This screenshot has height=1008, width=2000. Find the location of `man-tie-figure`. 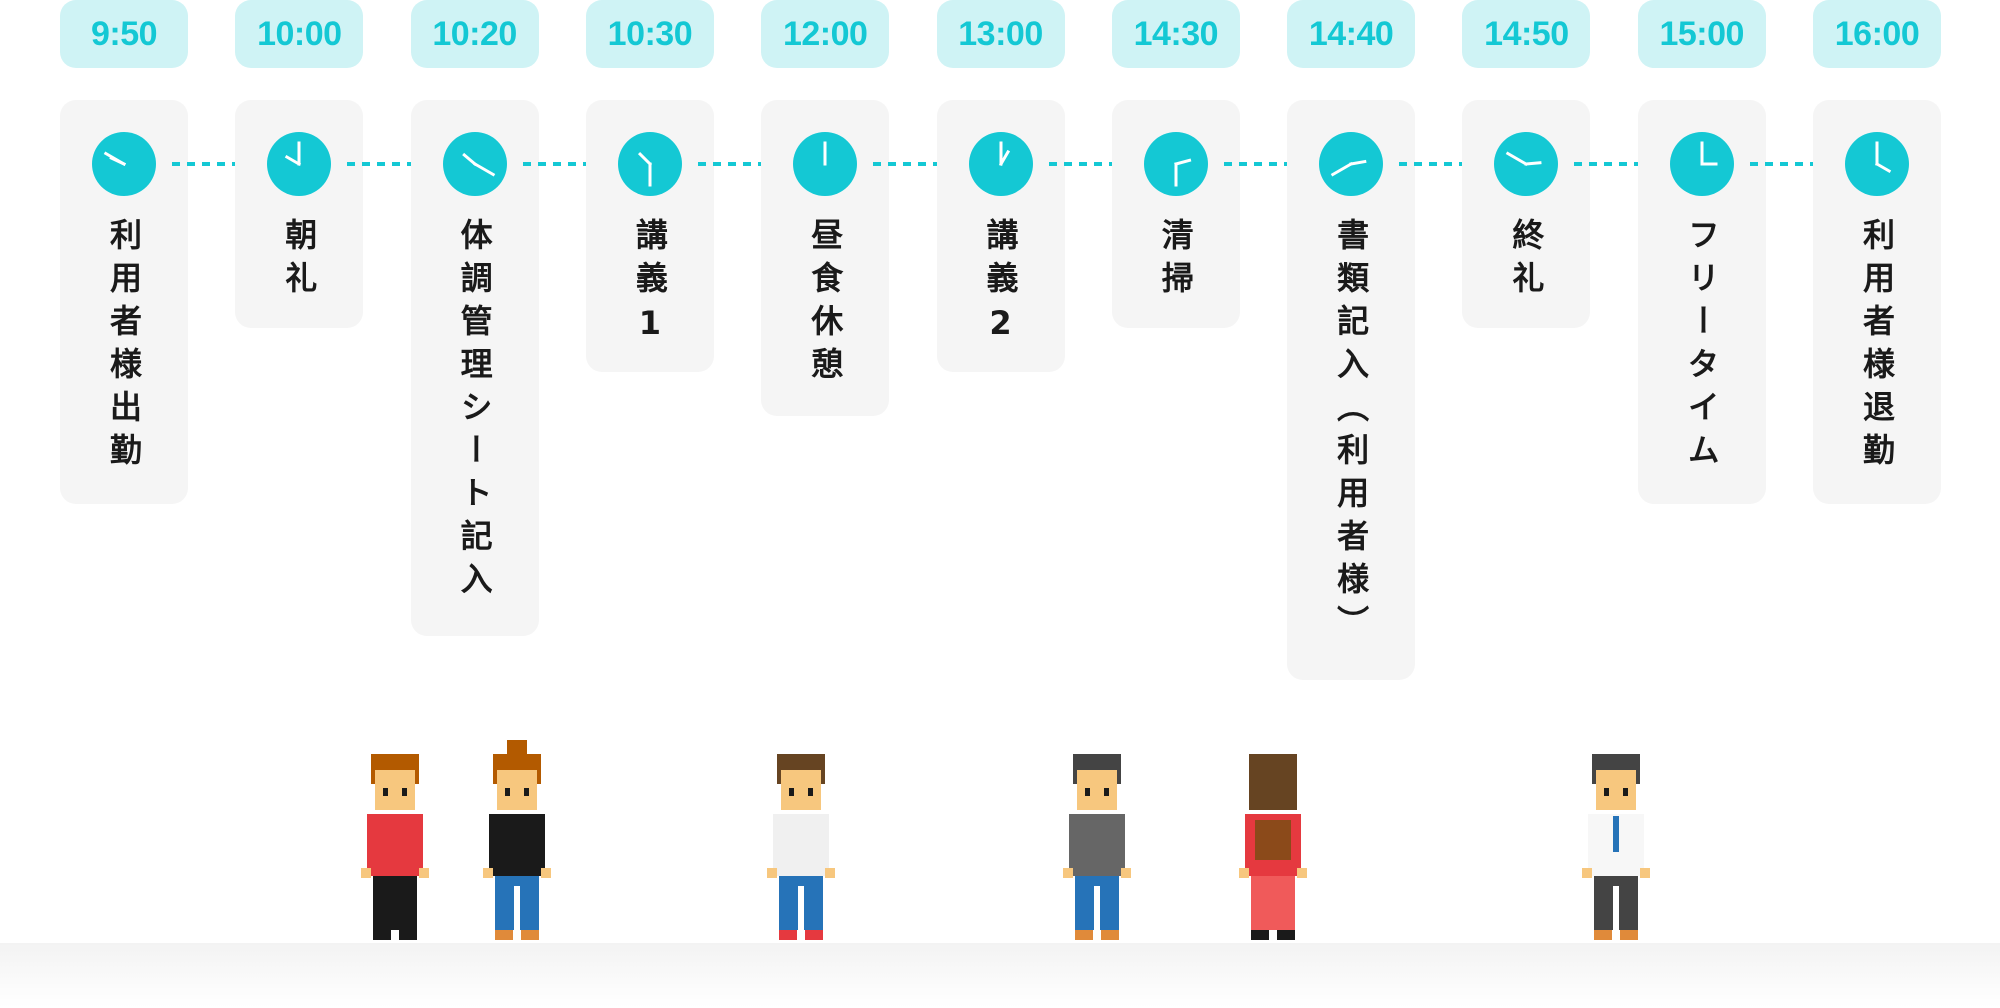

man-tie-figure is located at coordinates (1616, 847).